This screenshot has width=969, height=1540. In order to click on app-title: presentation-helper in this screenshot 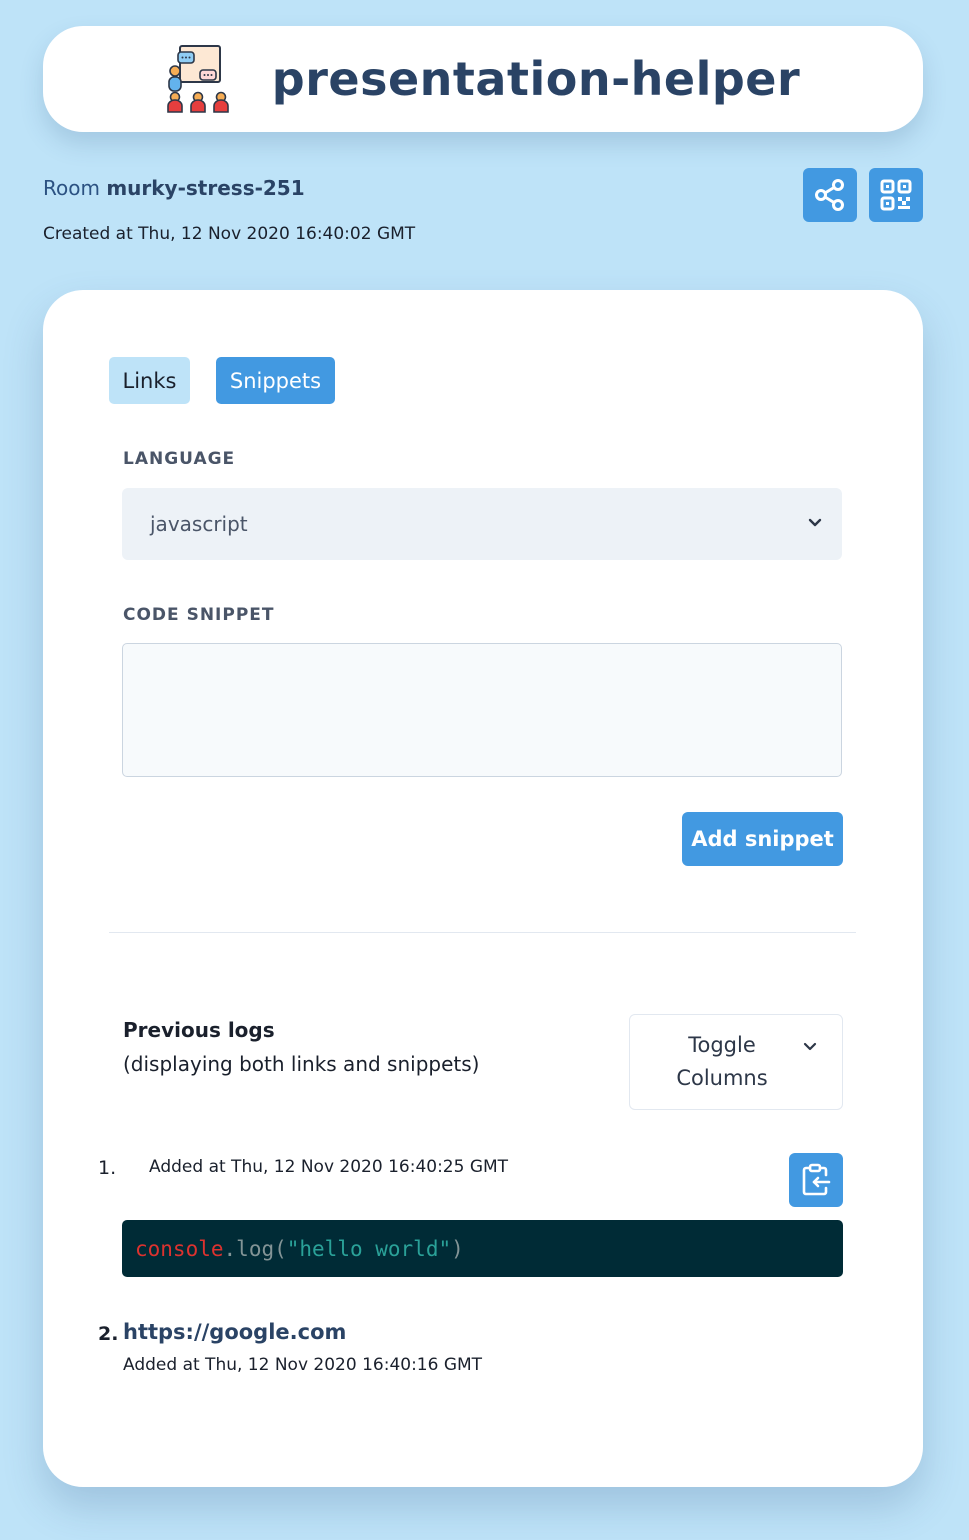, I will do `click(536, 79)`.